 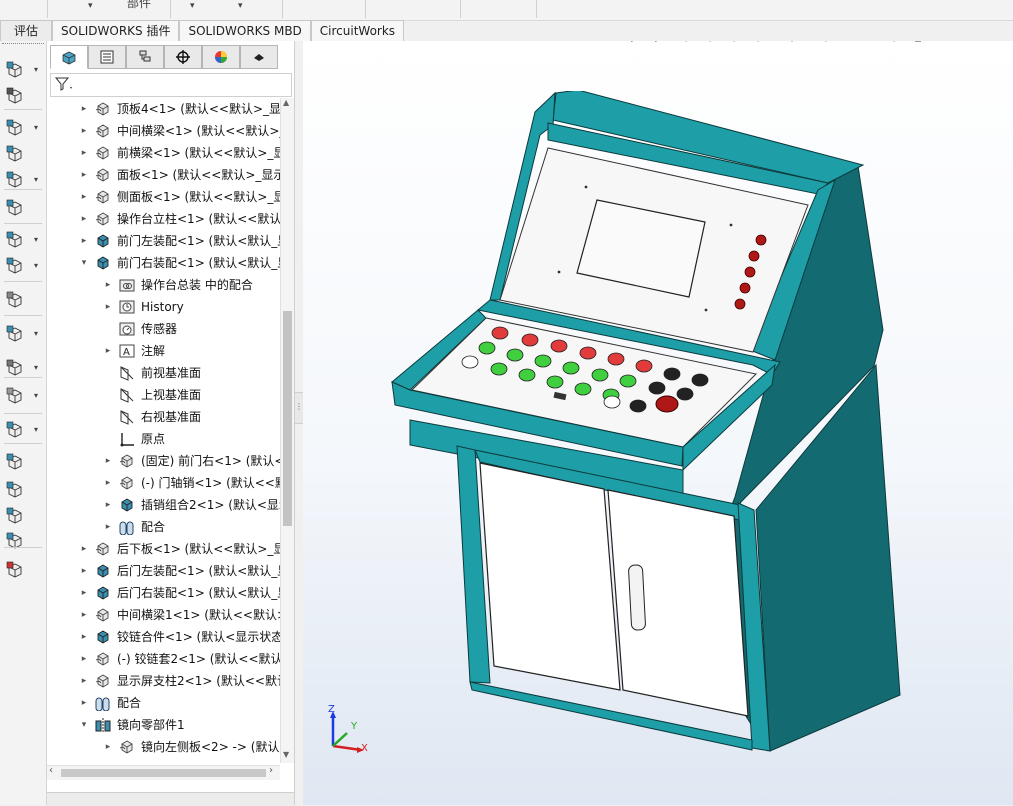 I want to click on move-component-icon, so click(x=15, y=180).